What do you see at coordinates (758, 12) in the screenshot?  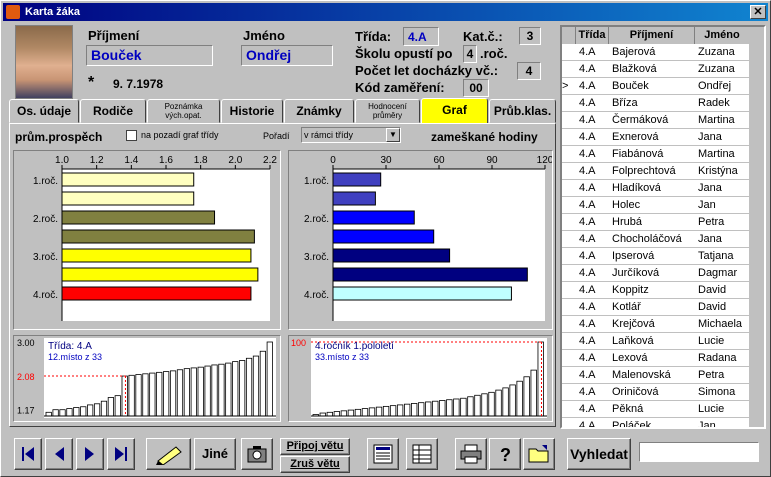 I see `close-button: ✕` at bounding box center [758, 12].